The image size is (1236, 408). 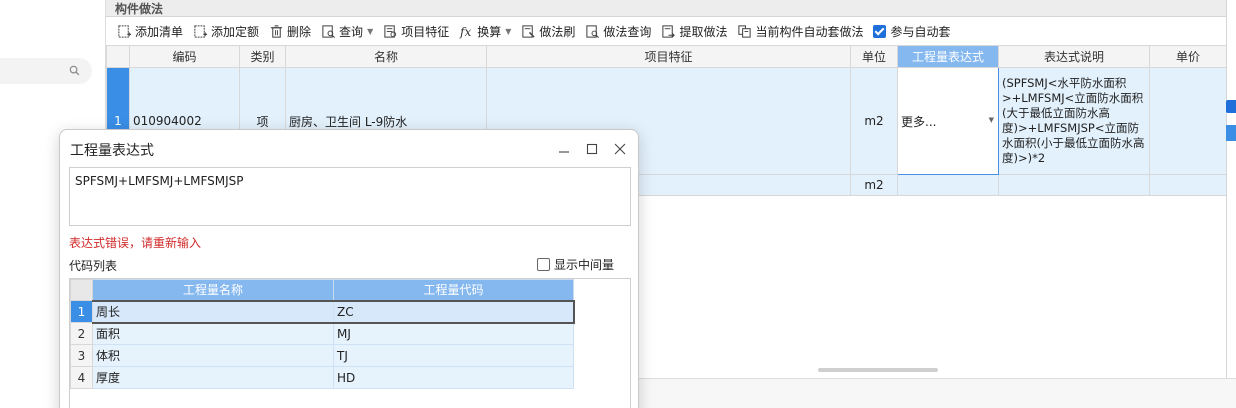 What do you see at coordinates (81, 377) in the screenshot?
I see `row-number: 4` at bounding box center [81, 377].